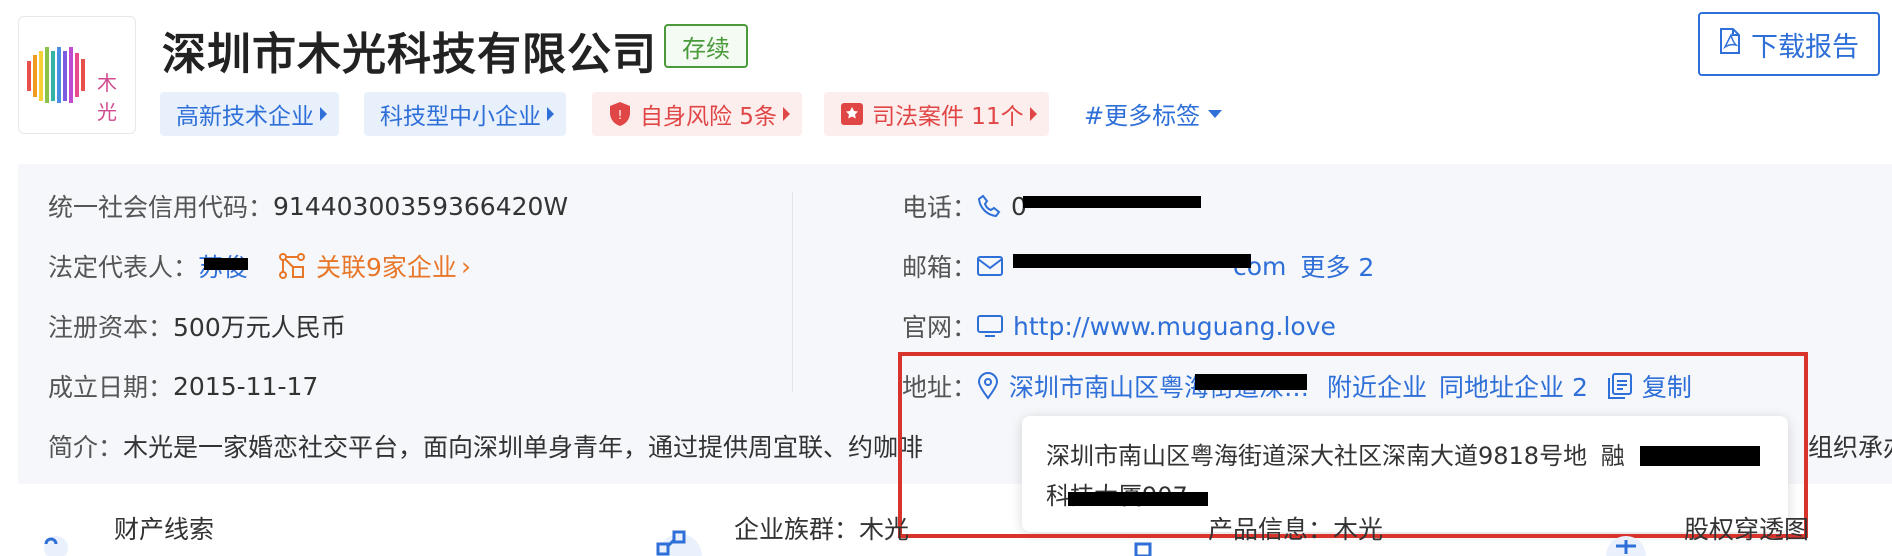 Image resolution: width=1892 pixels, height=556 pixels. Describe the element at coordinates (706, 46) in the screenshot. I see `status-badge: 存续` at that location.